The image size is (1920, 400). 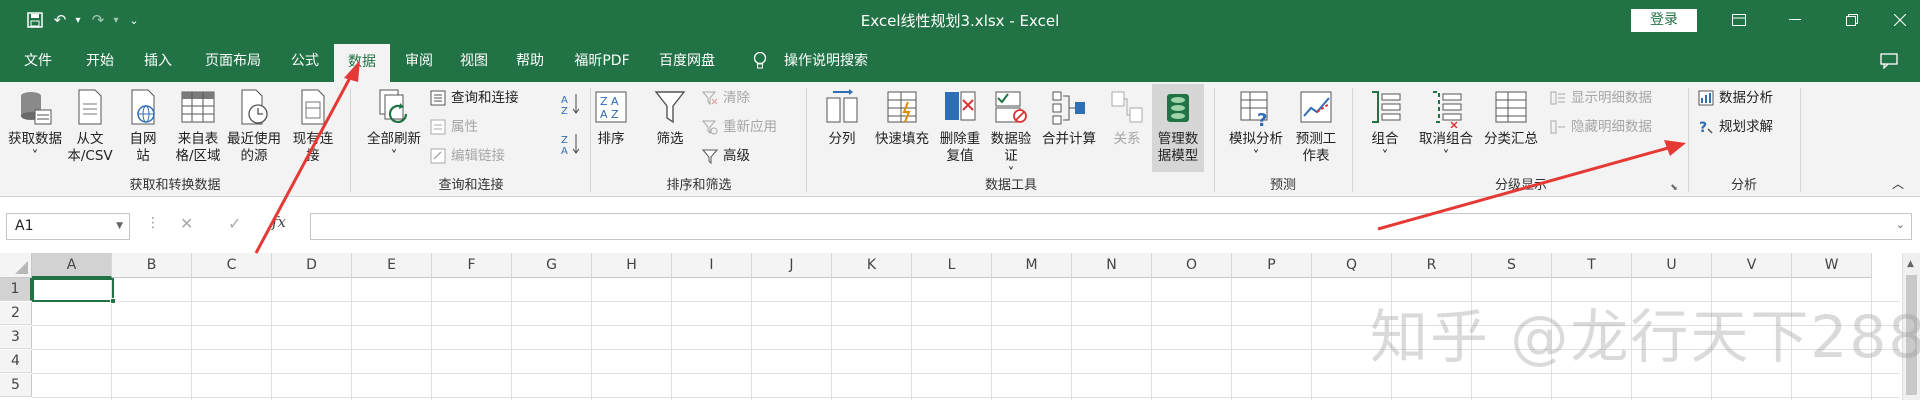 What do you see at coordinates (1898, 184) in the screenshot?
I see `collapse-ribbon-icon: ︿` at bounding box center [1898, 184].